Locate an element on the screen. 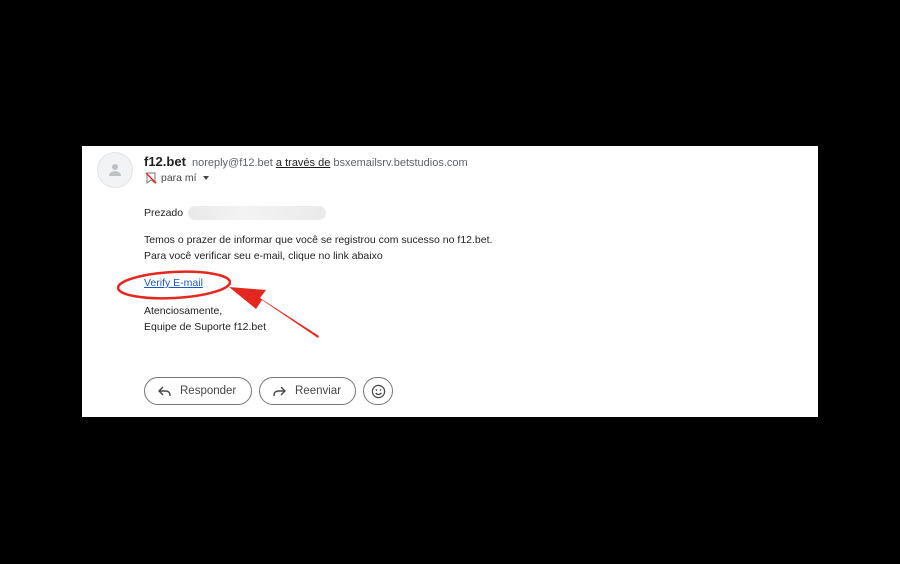 The height and width of the screenshot is (564, 900). greeting-line: Prezado is located at coordinates (235, 213).